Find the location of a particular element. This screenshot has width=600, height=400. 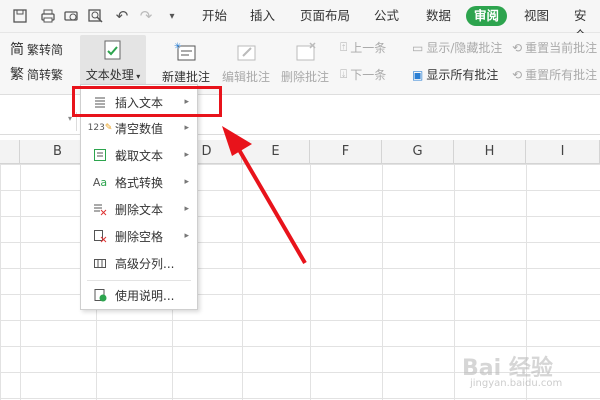

annotation-arrow-icon is located at coordinates (264, 195).